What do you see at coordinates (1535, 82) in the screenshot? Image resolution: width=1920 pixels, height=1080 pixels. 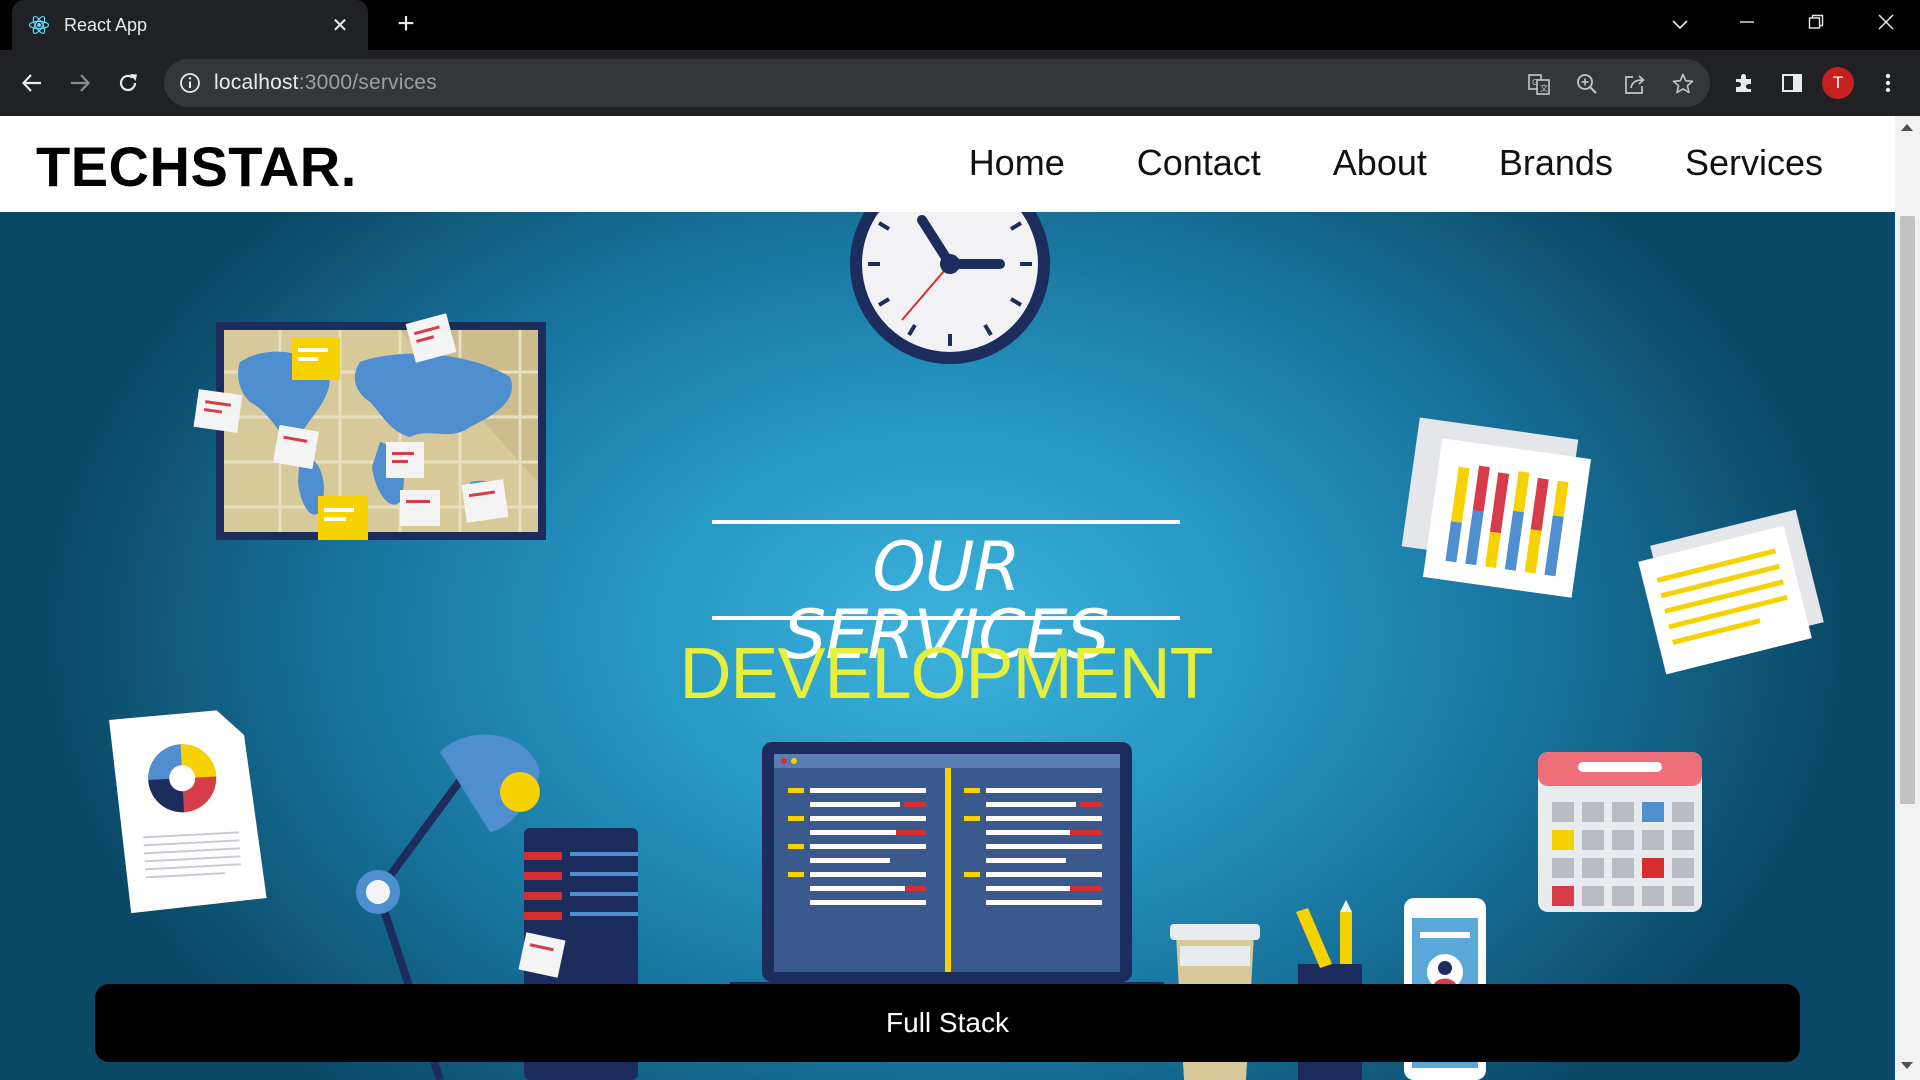 I see `svg-text: G` at bounding box center [1535, 82].